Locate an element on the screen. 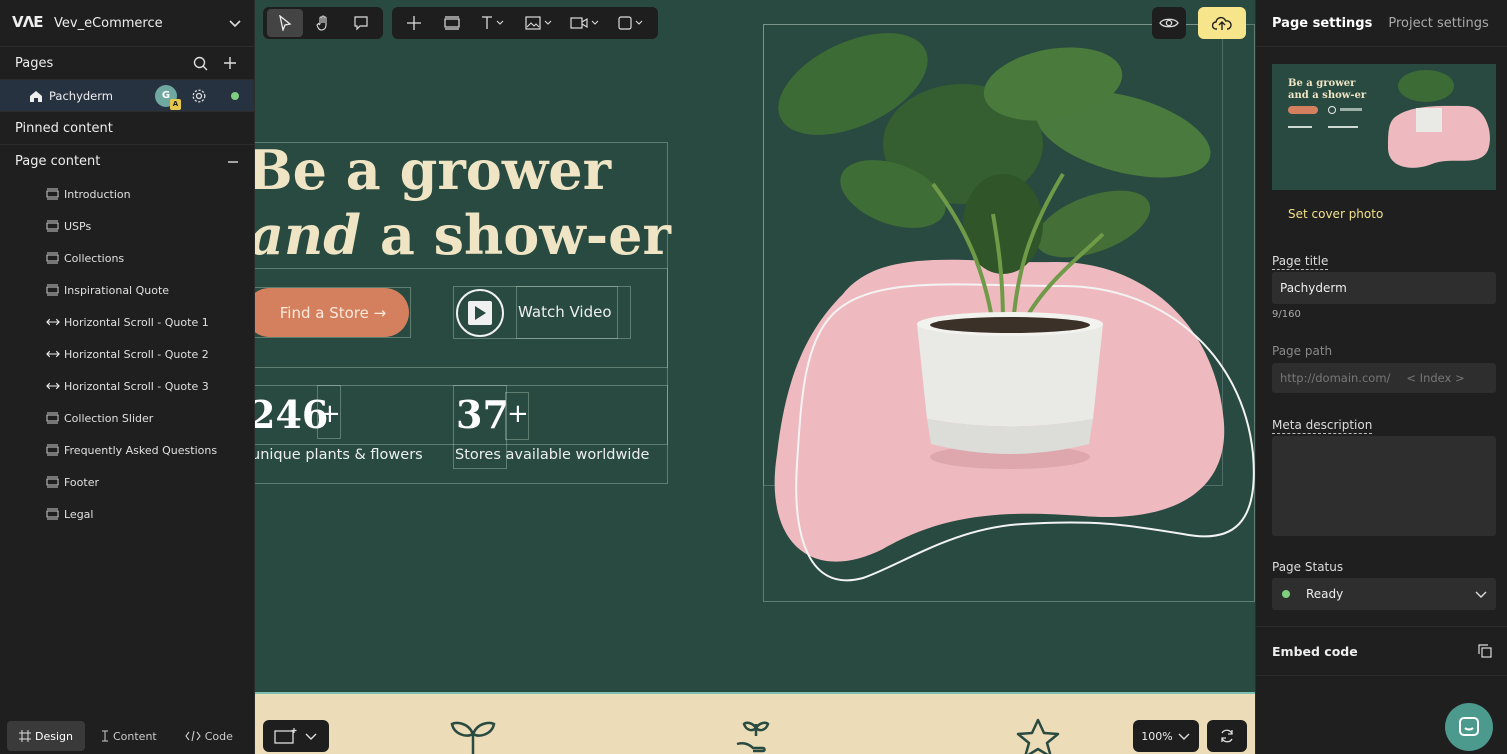 The image size is (1507, 754). page-item-label: Pachyderm is located at coordinates (81, 95).